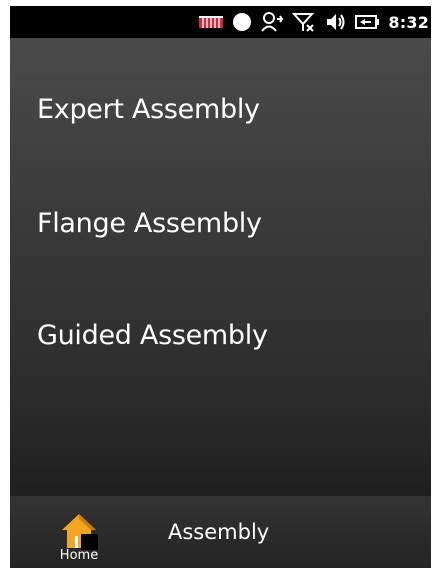 The image size is (433, 573). I want to click on bottom-bar-title: Assembly, so click(219, 532).